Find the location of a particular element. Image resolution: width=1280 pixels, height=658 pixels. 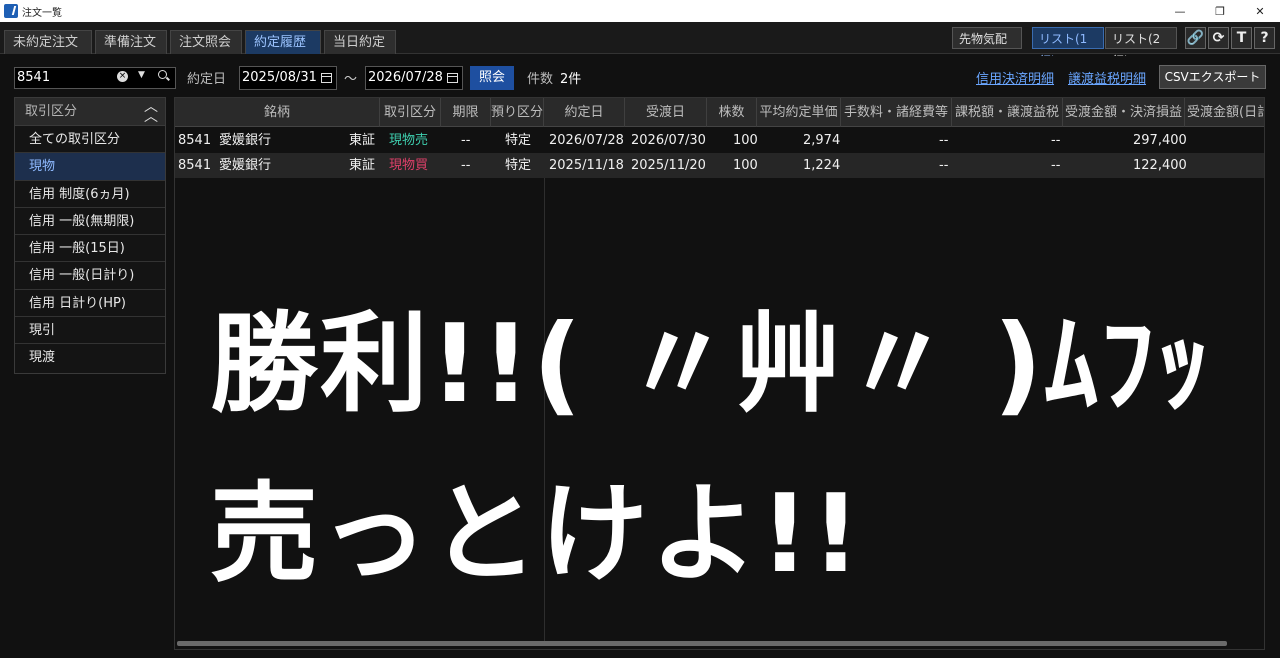

cell-trade-date: 2025/11/18 is located at coordinates (586, 165).